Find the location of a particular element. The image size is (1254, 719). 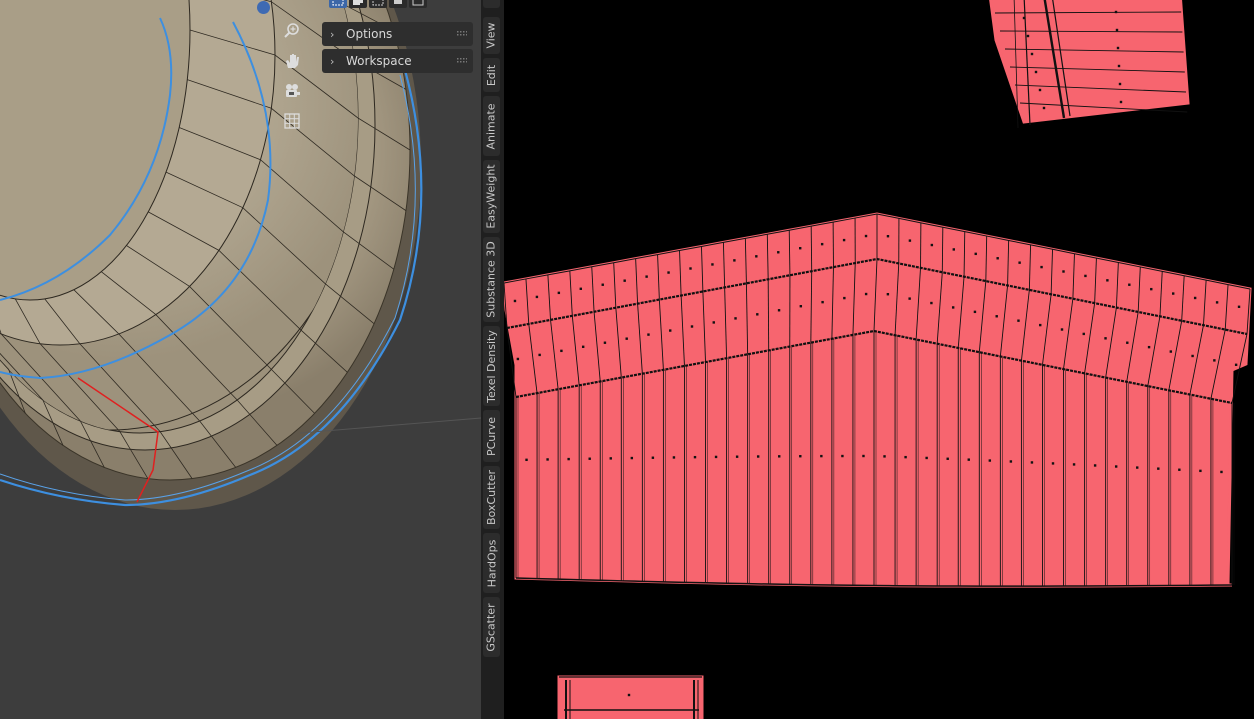

tab-boxcutter: BoxCutter is located at coordinates (491, 497).